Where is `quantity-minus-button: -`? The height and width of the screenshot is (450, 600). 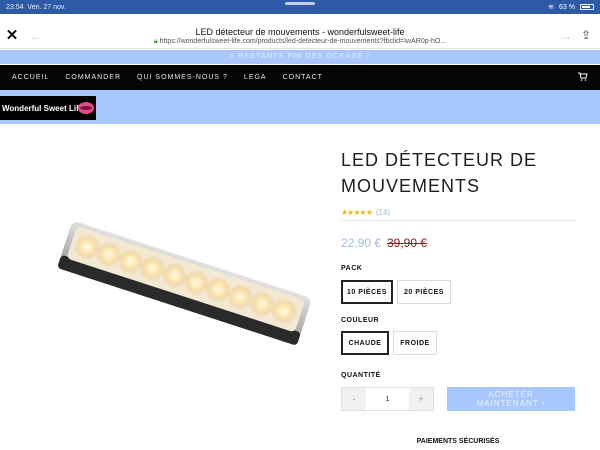 quantity-minus-button: - is located at coordinates (354, 399).